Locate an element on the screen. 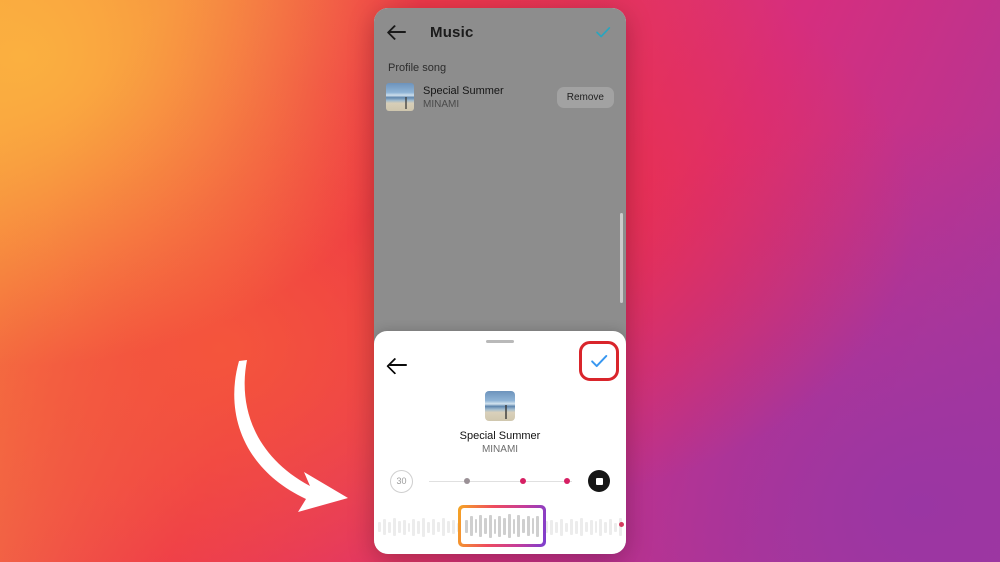  duration-selector: 30 is located at coordinates (401, 481).